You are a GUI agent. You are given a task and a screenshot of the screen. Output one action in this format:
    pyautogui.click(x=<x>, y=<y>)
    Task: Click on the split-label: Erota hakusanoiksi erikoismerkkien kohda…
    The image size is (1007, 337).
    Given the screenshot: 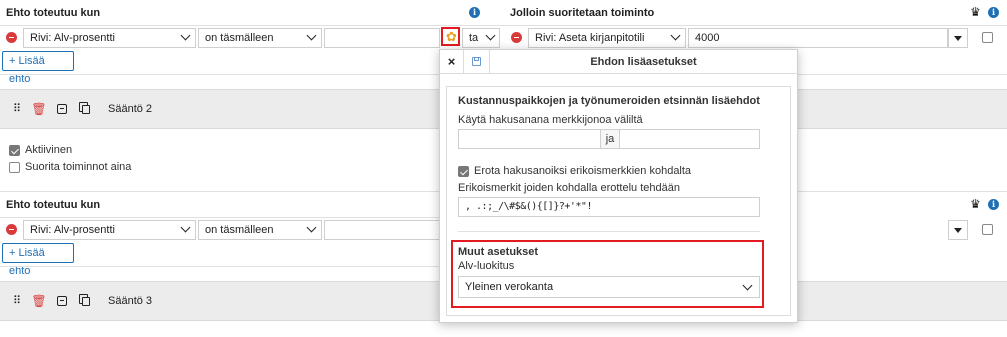 What is the action you would take?
    pyautogui.click(x=583, y=171)
    